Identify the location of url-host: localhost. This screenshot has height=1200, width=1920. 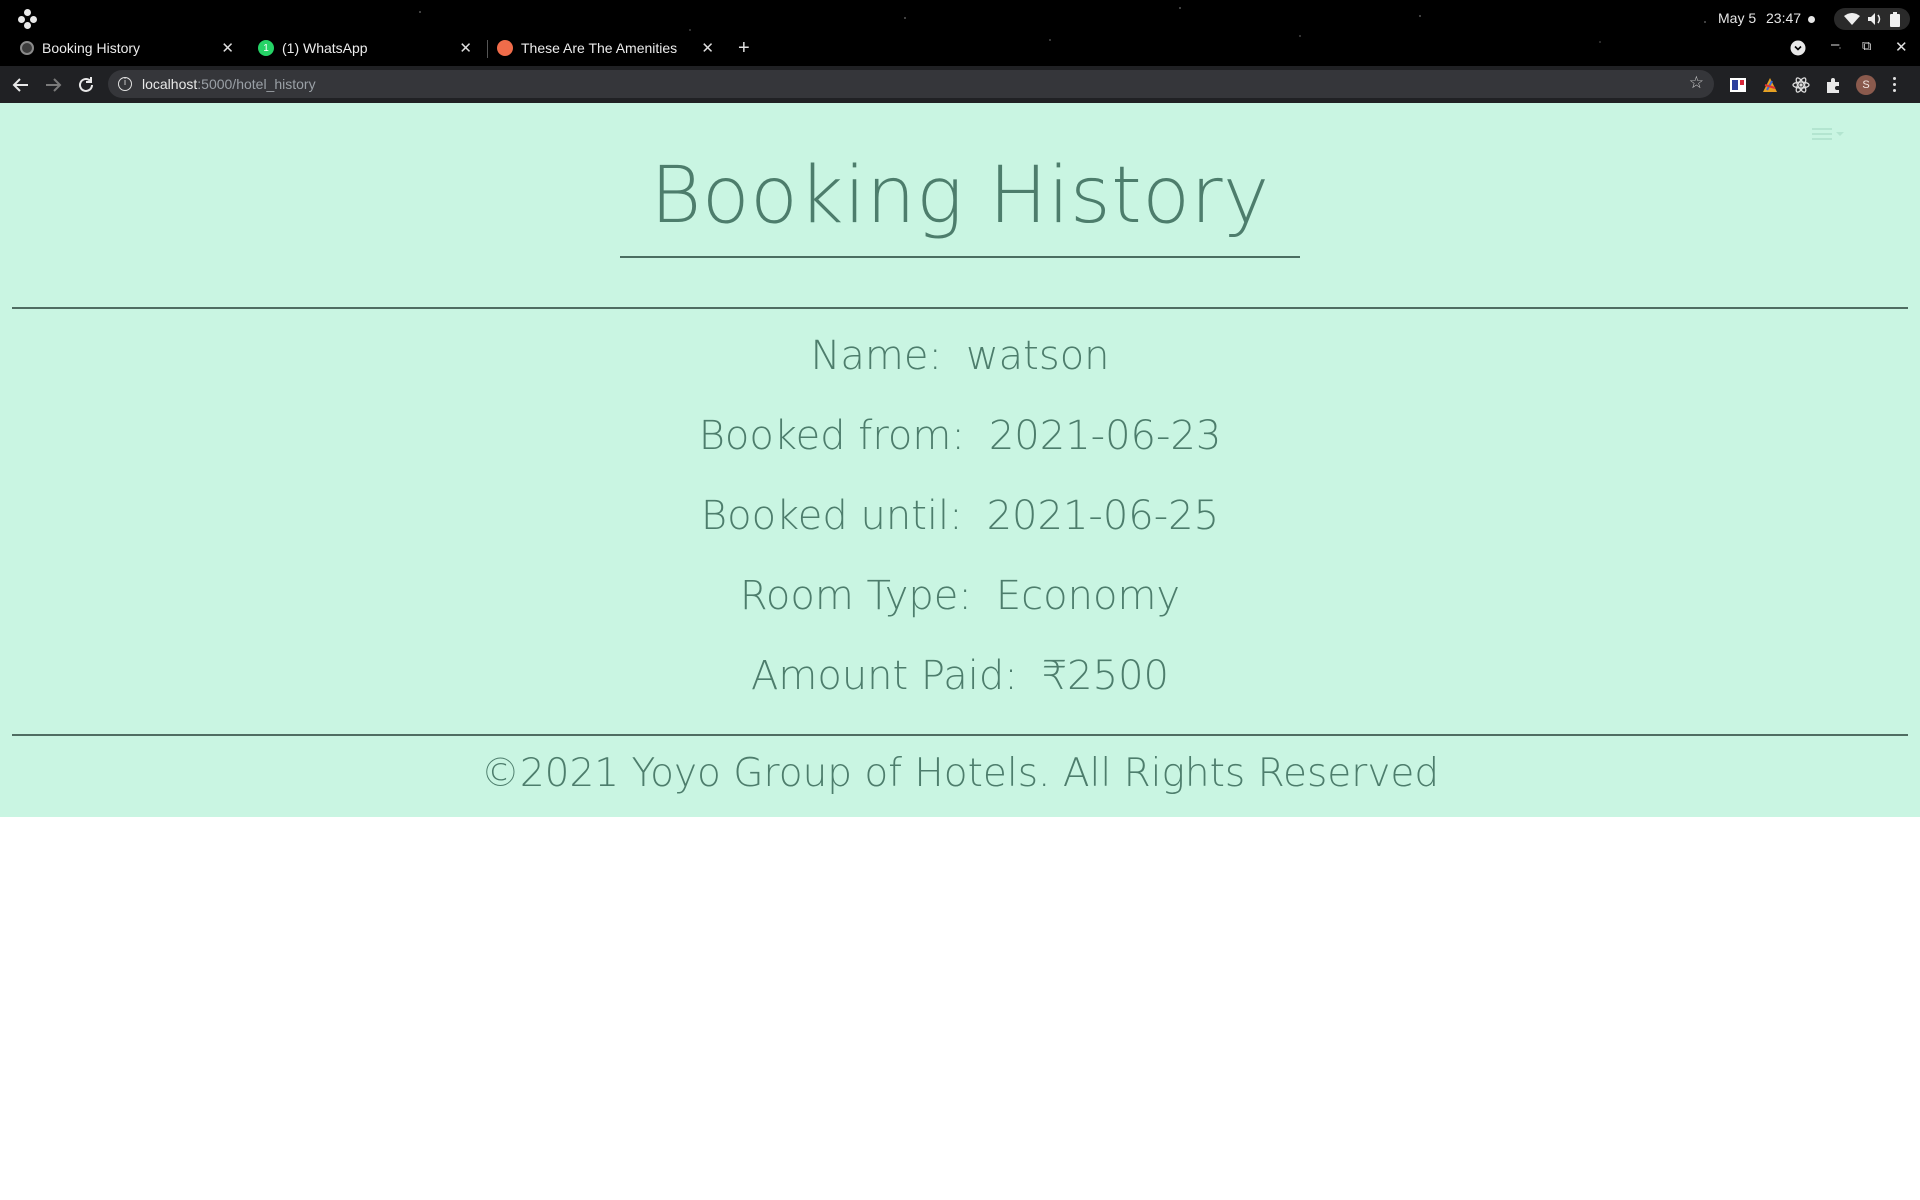
(170, 84).